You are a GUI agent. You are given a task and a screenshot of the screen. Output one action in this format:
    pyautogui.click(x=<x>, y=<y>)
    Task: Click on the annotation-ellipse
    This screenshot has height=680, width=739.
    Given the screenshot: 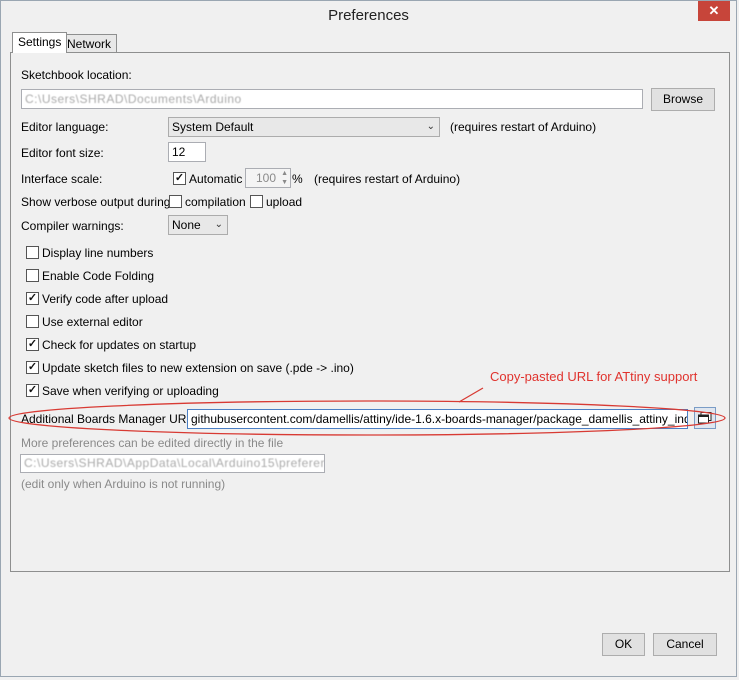 What is the action you would take?
    pyautogui.click(x=367, y=418)
    